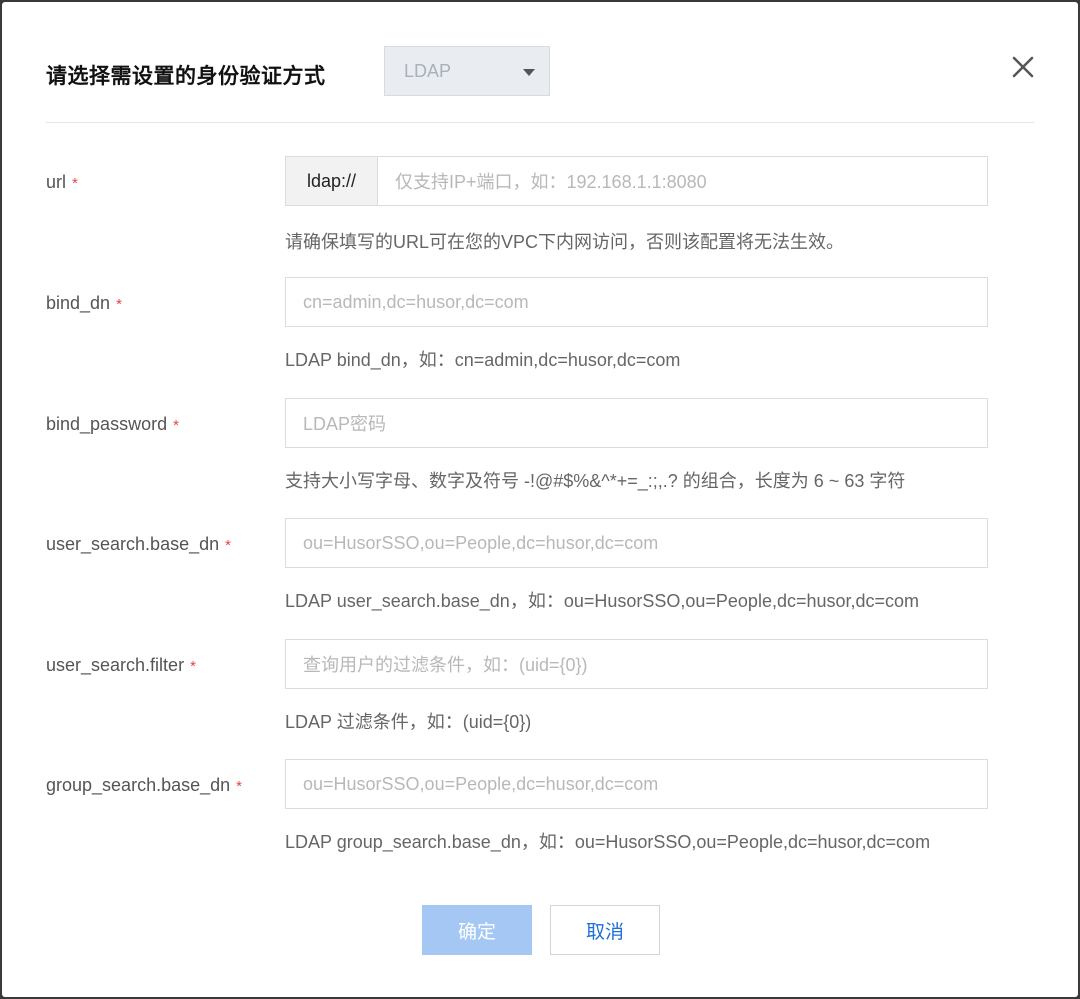 This screenshot has height=999, width=1080. Describe the element at coordinates (112, 424) in the screenshot. I see `field-label-bind-password: bind_password *` at that location.